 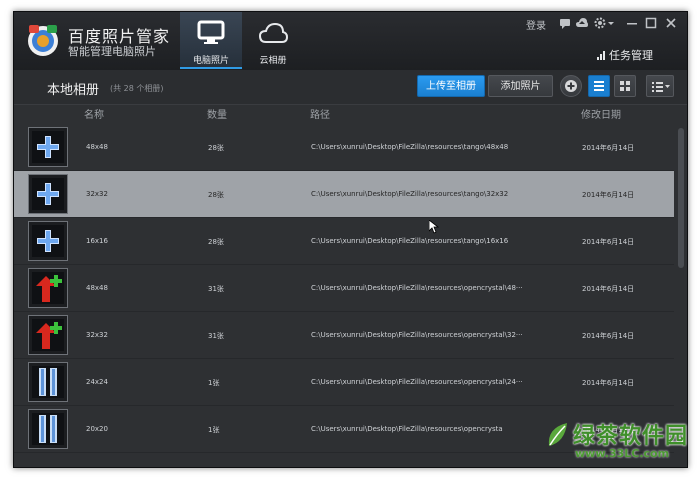 What do you see at coordinates (217, 113) in the screenshot?
I see `column-header-count: 数量` at bounding box center [217, 113].